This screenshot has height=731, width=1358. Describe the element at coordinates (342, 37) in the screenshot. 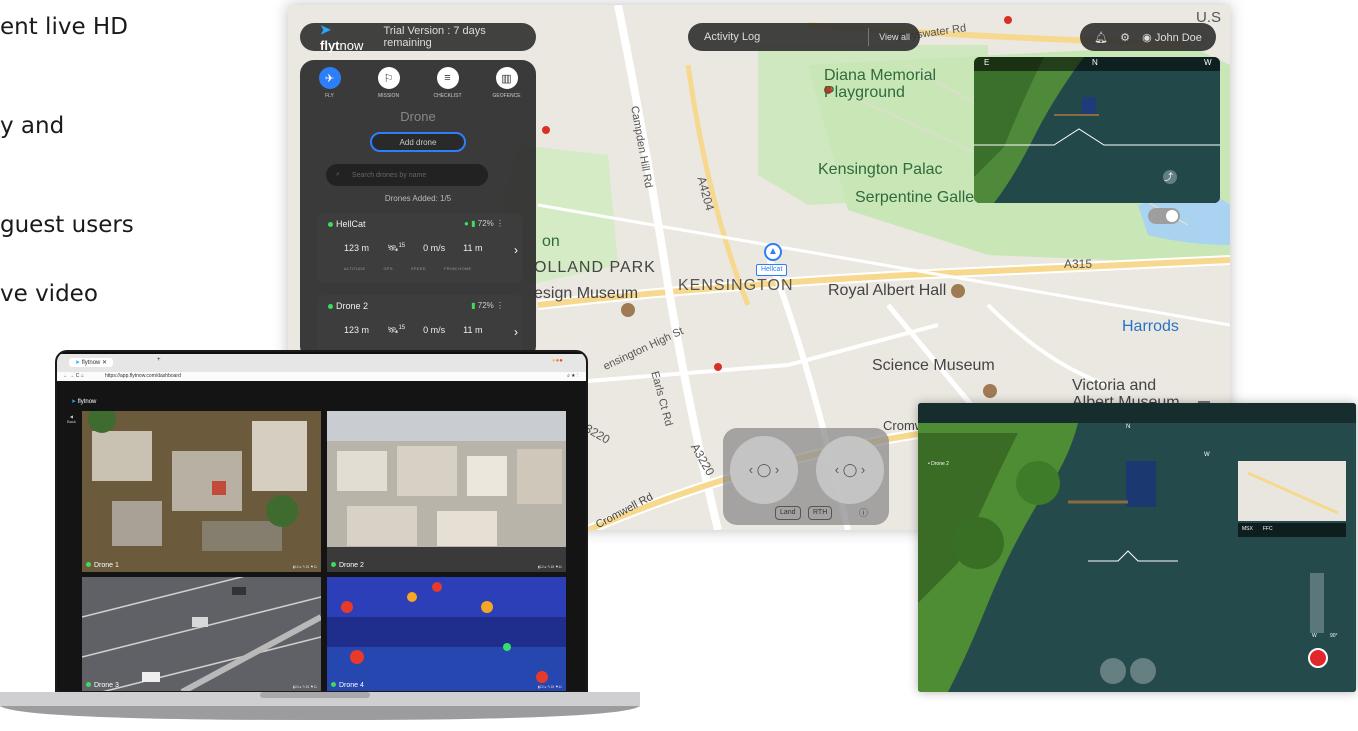

I see `flytnow-logo: ➤ flytnow` at that location.